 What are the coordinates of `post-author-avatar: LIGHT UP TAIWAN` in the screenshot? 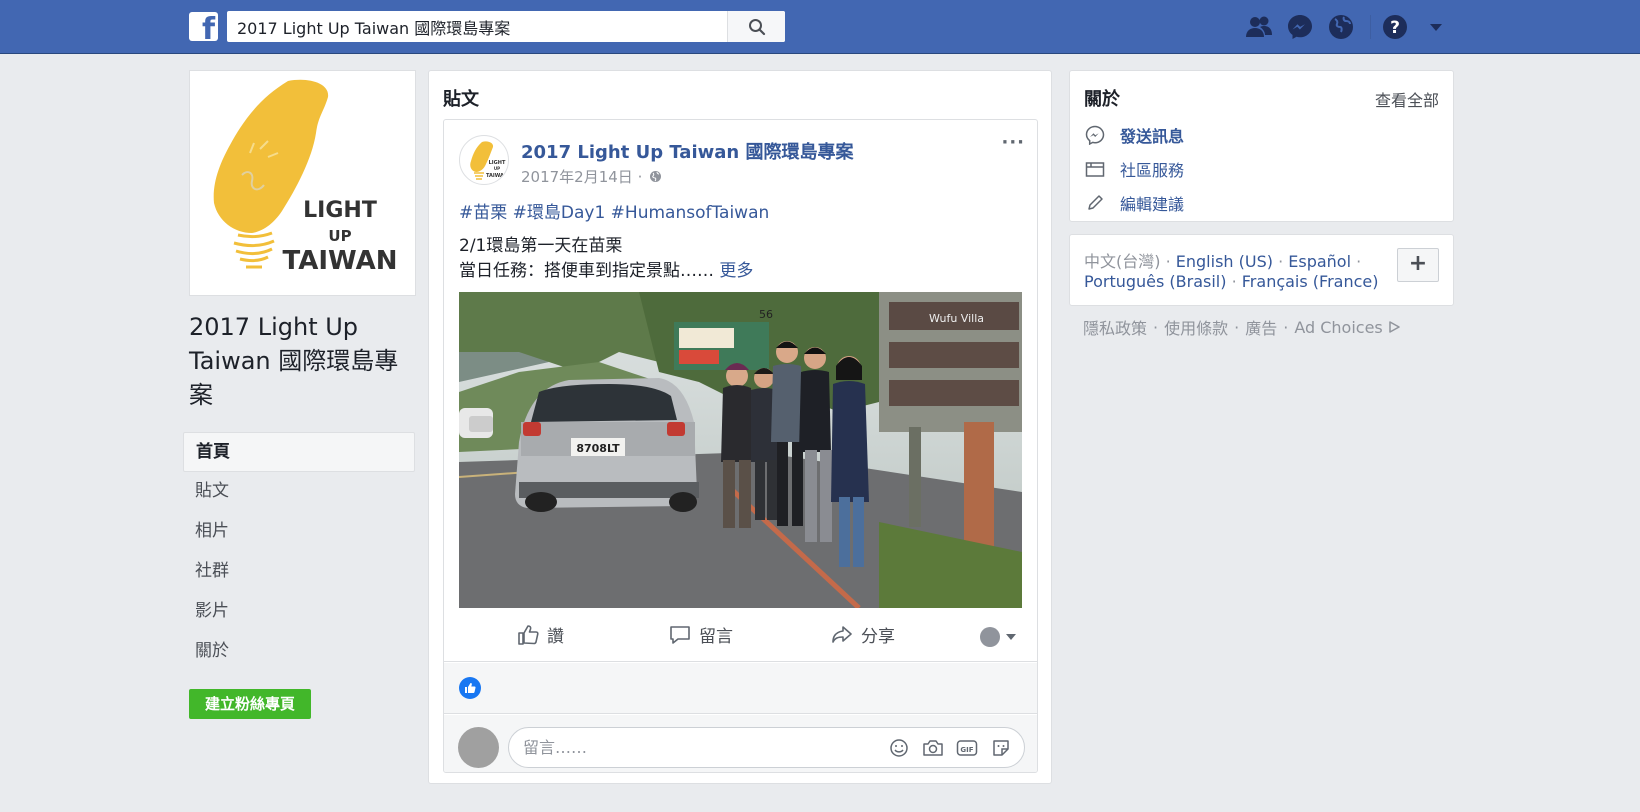 It's located at (484, 160).